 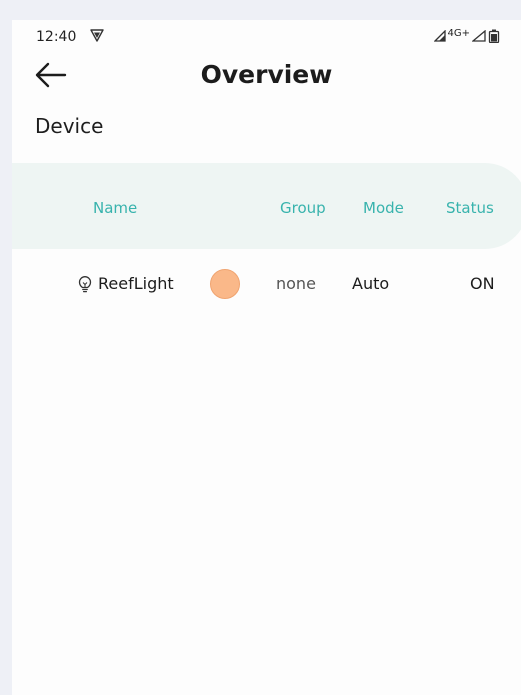 What do you see at coordinates (494, 36) in the screenshot?
I see `battery-icon` at bounding box center [494, 36].